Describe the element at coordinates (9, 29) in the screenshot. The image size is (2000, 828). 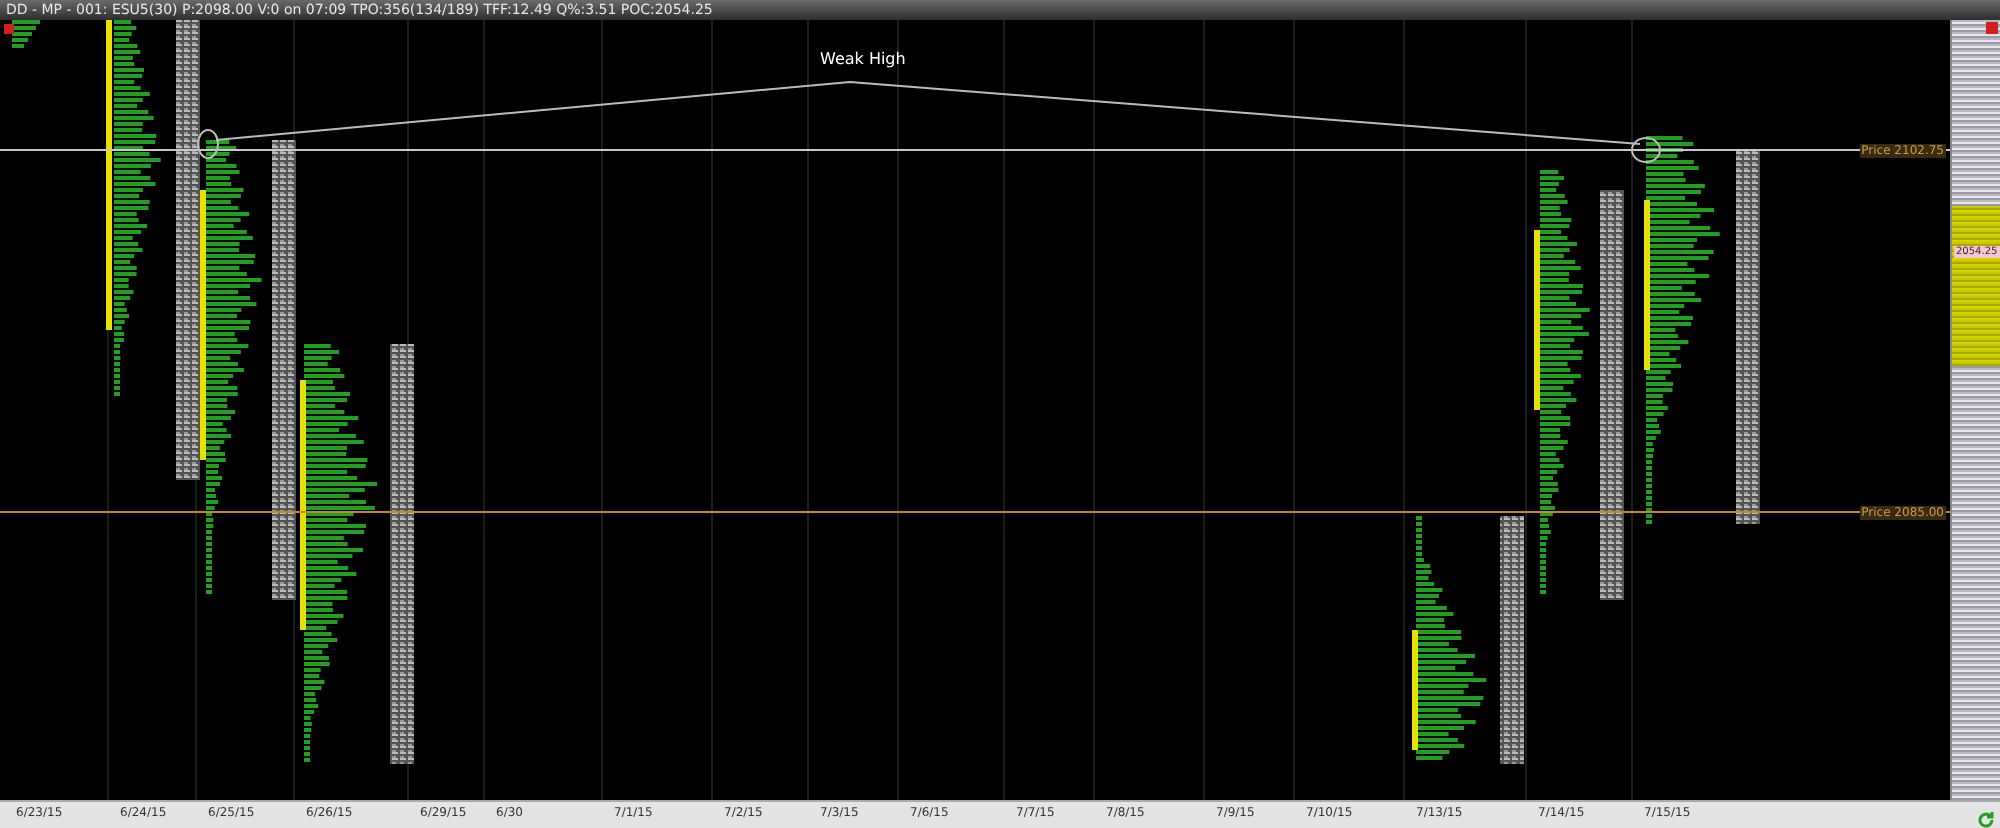
I see `marker-icon` at that location.